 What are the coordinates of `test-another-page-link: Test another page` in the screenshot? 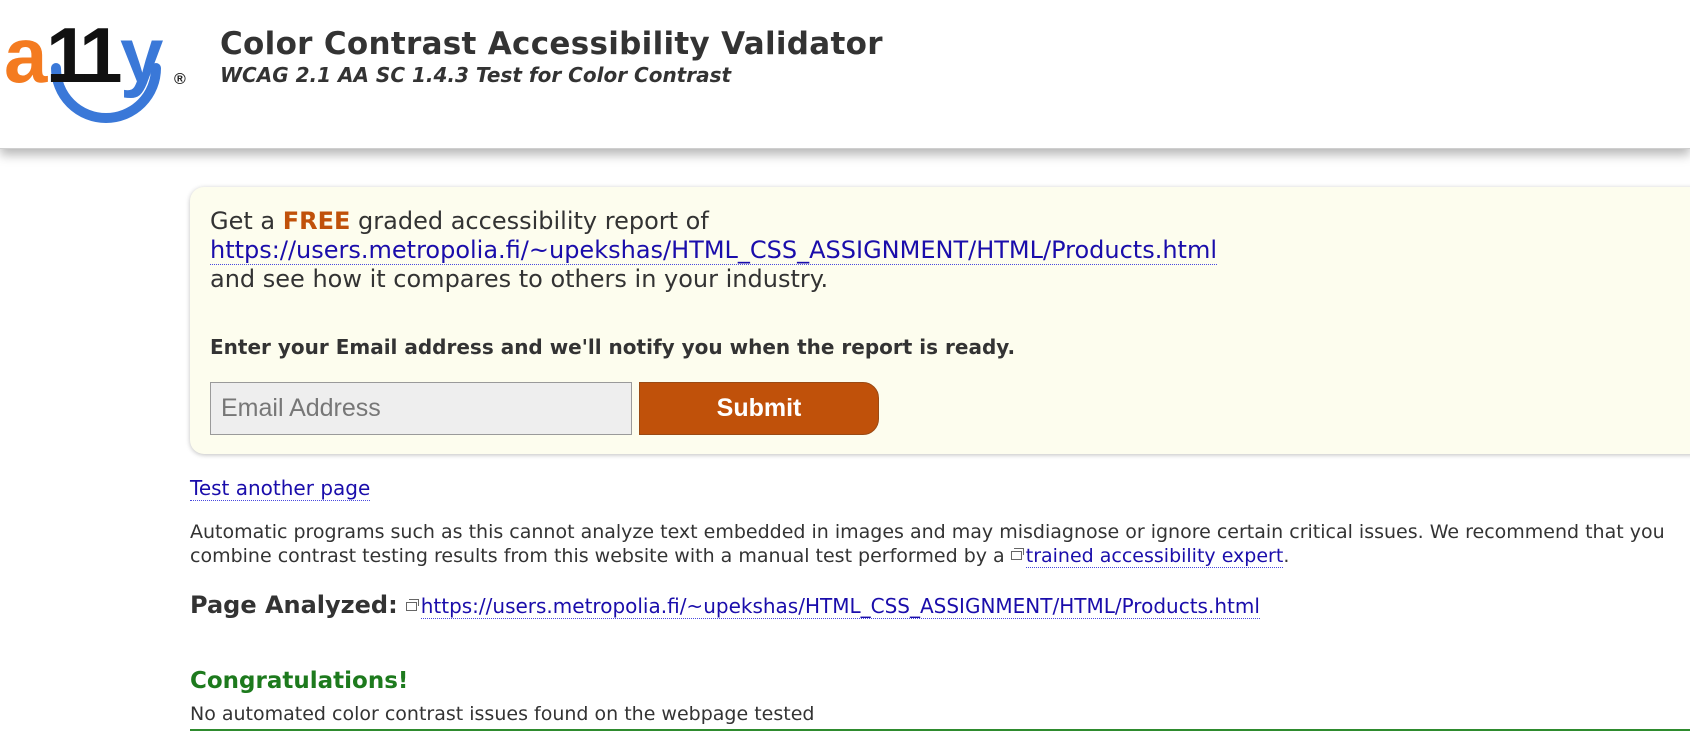 It's located at (280, 488).